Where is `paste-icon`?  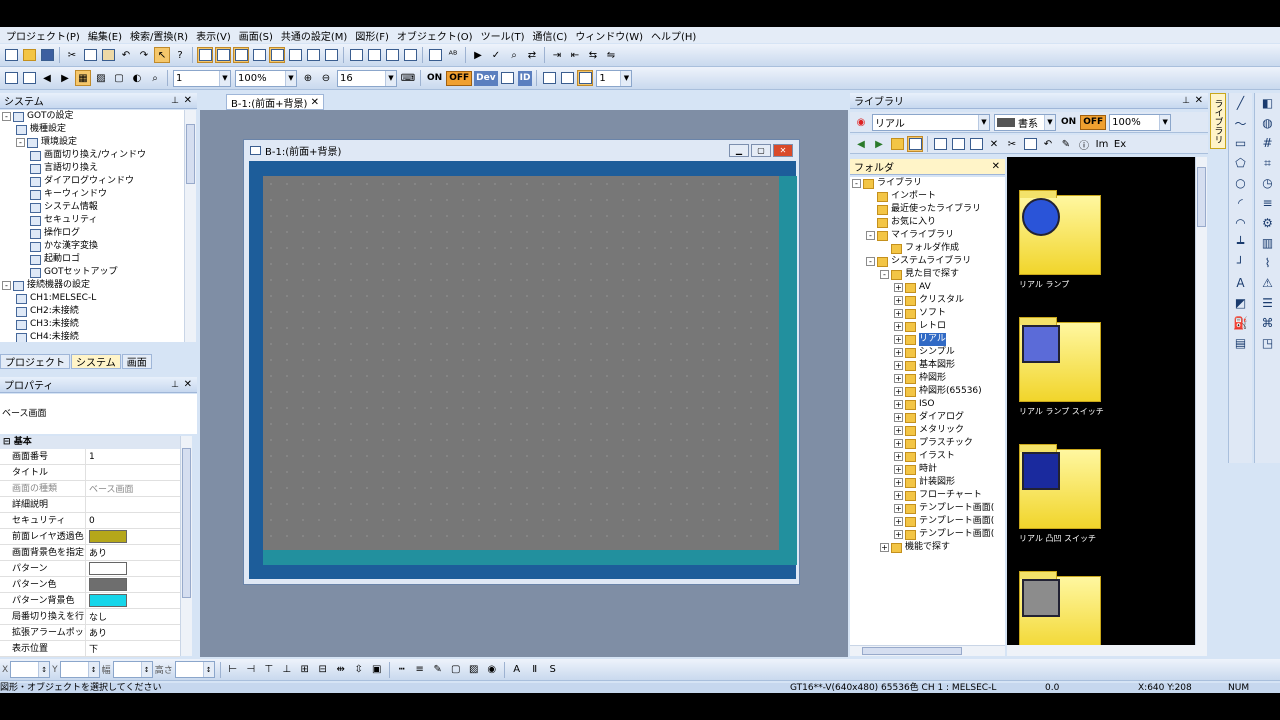 paste-icon is located at coordinates (108, 55).